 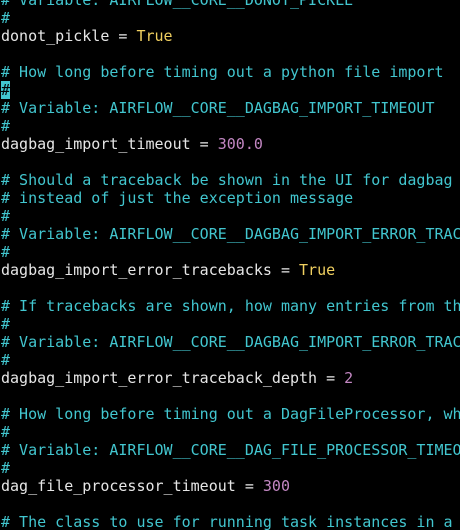 I want to click on setting-key: dag_file_processor_timeout, so click(x=118, y=486).